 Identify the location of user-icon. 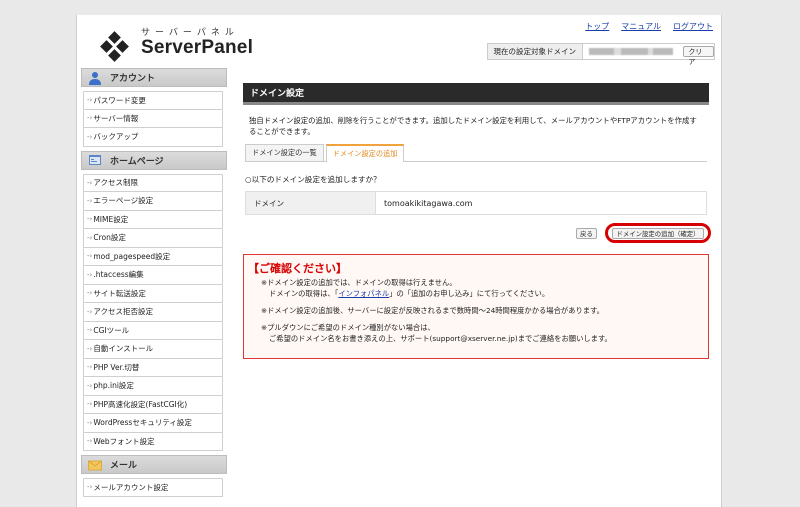
(95, 78).